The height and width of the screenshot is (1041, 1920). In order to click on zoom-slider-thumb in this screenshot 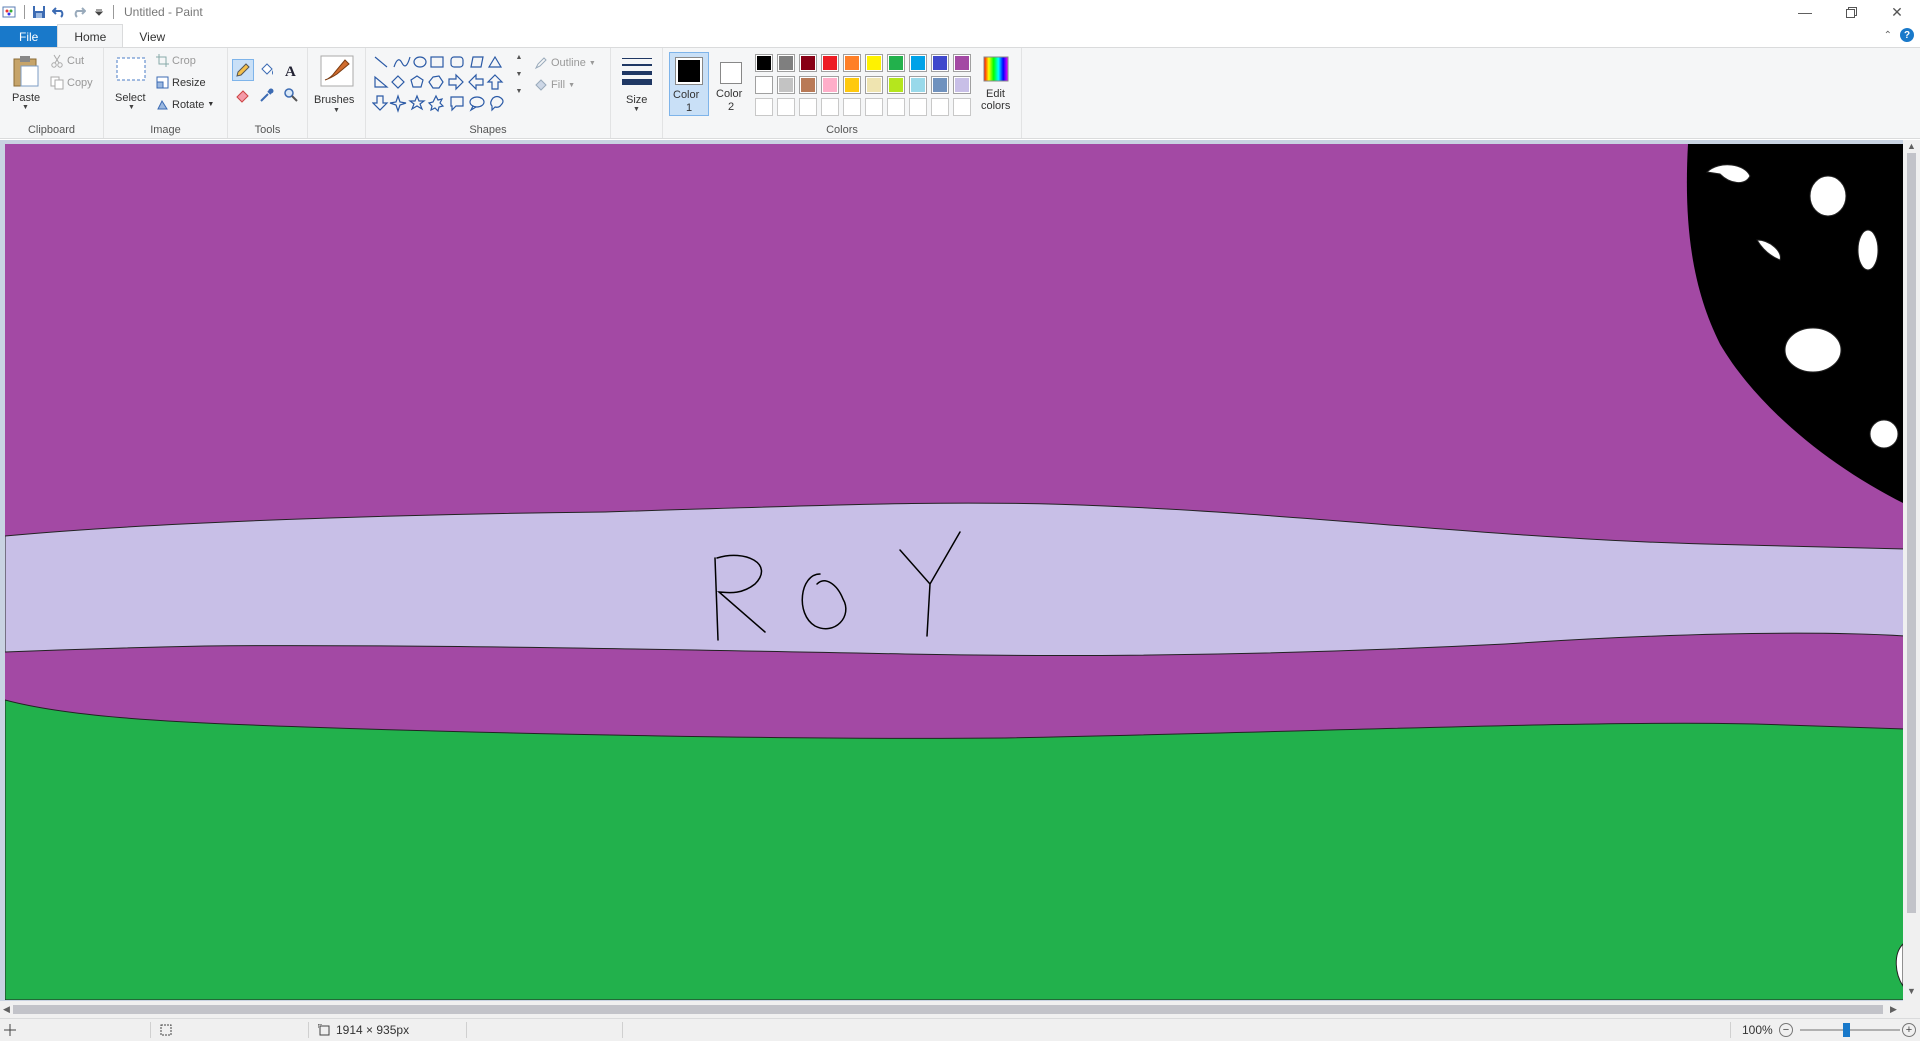, I will do `click(1846, 1030)`.